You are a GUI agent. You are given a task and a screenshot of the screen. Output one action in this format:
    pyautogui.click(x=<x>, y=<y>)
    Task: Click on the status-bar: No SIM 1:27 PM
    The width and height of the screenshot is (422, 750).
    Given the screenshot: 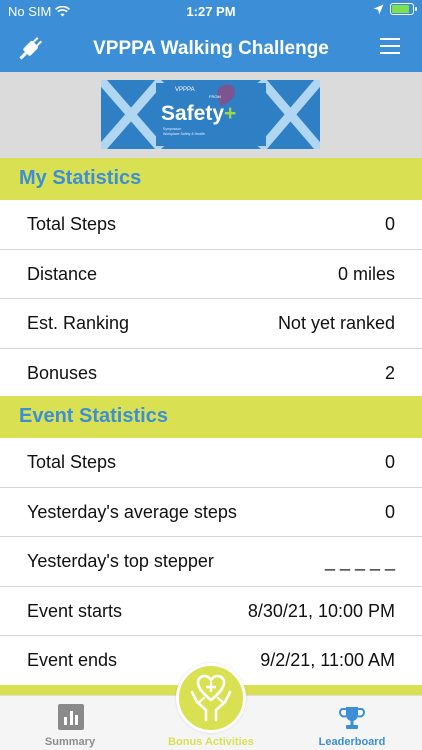 What is the action you would take?
    pyautogui.click(x=211, y=12)
    